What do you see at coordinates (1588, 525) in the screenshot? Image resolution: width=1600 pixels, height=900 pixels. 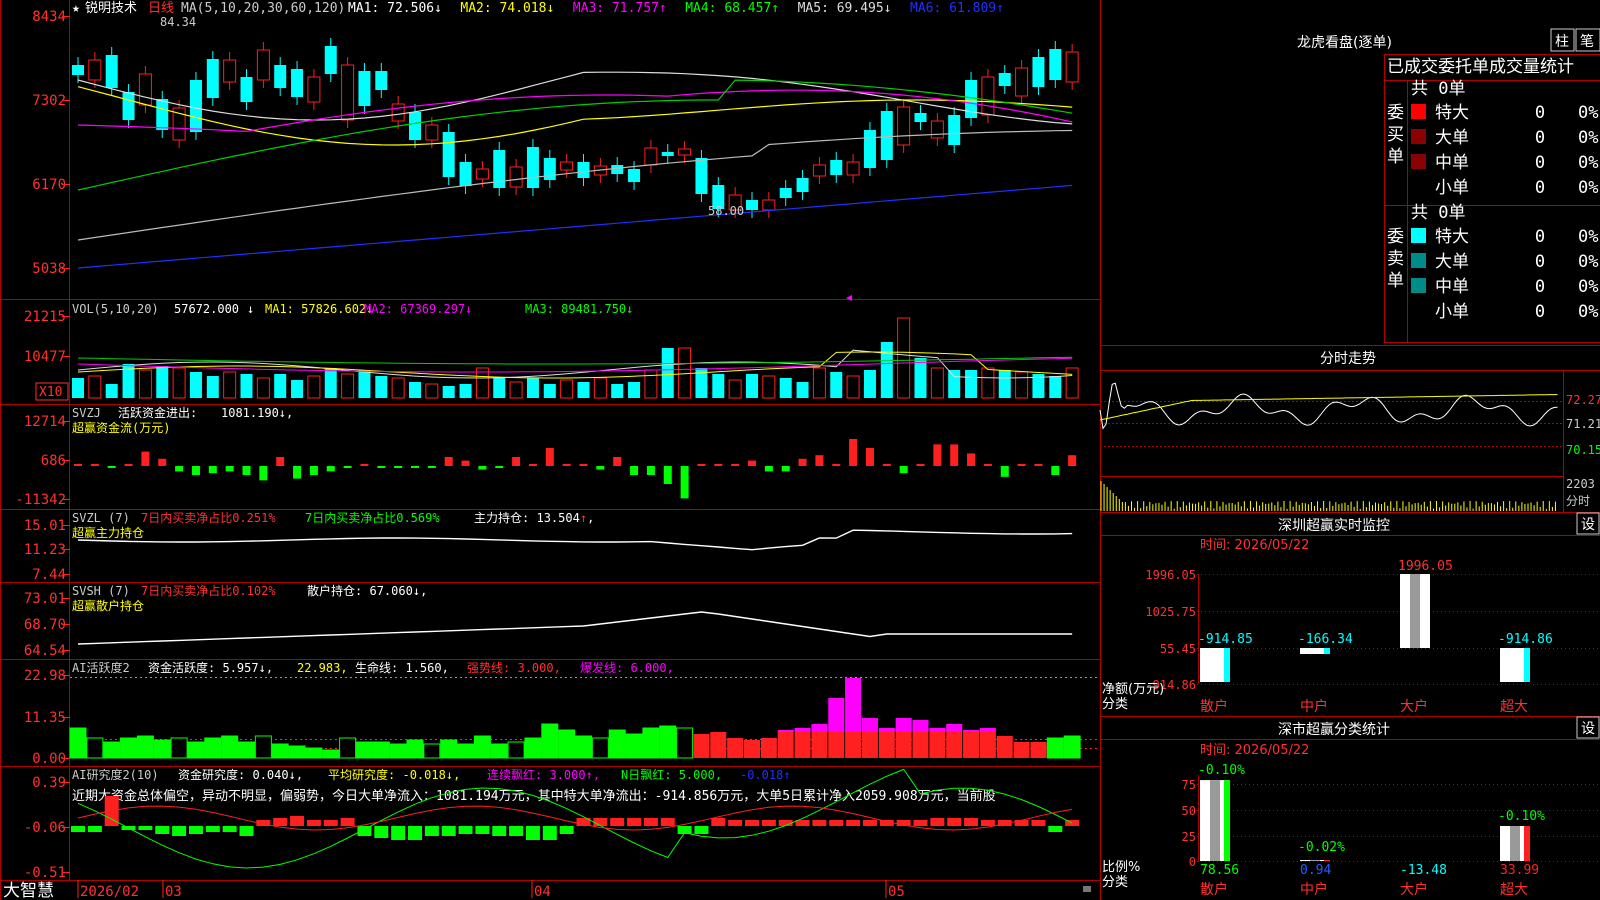 I see `sz-settings-label: 设` at bounding box center [1588, 525].